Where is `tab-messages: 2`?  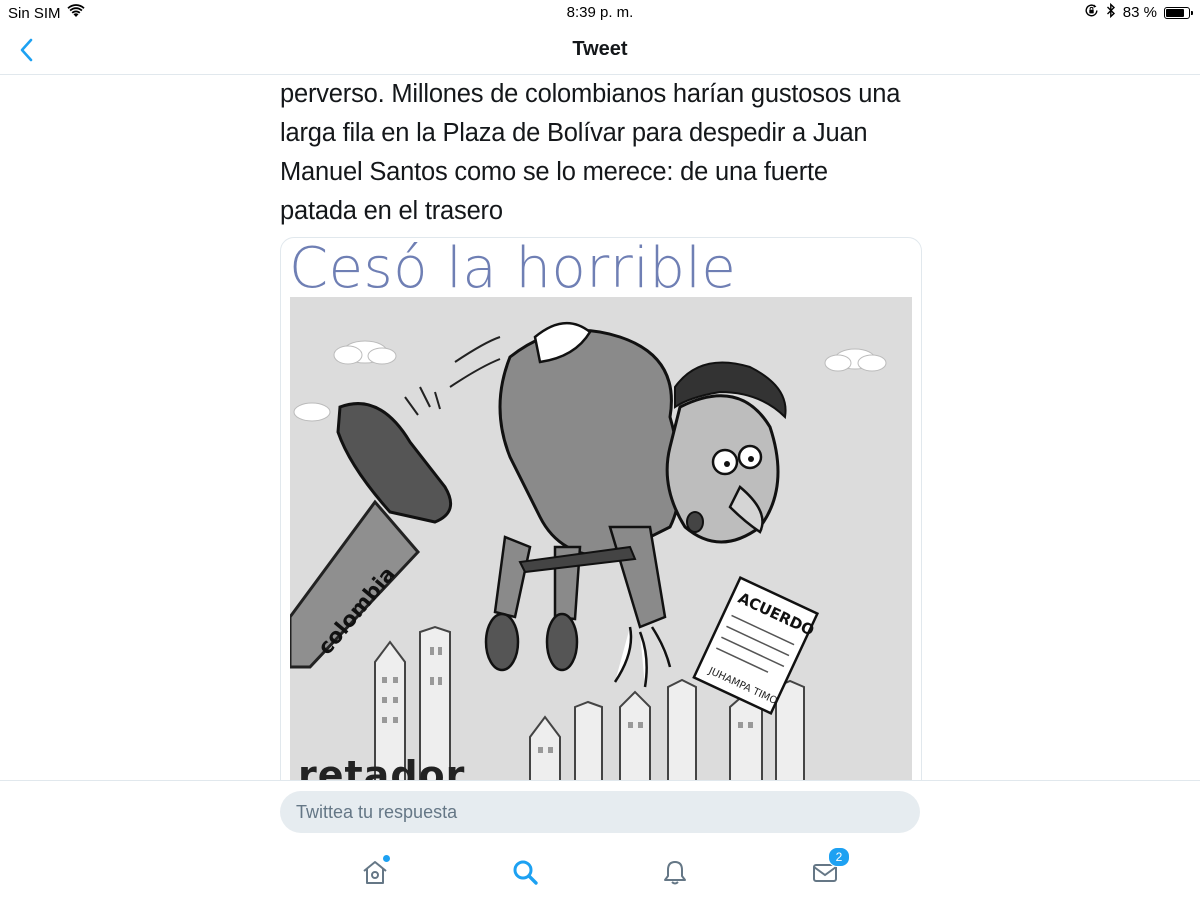
tab-messages: 2 is located at coordinates (830, 867).